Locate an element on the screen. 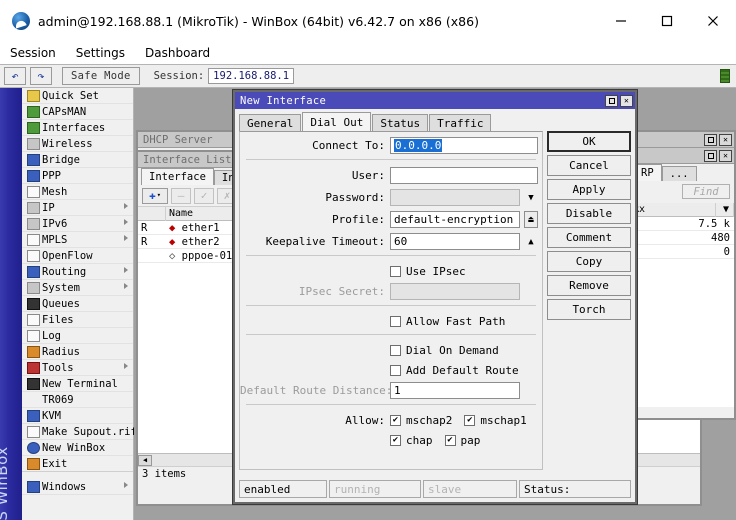 This screenshot has height=520, width=736. sidebar-item-wireless: Wireless is located at coordinates (77, 144).